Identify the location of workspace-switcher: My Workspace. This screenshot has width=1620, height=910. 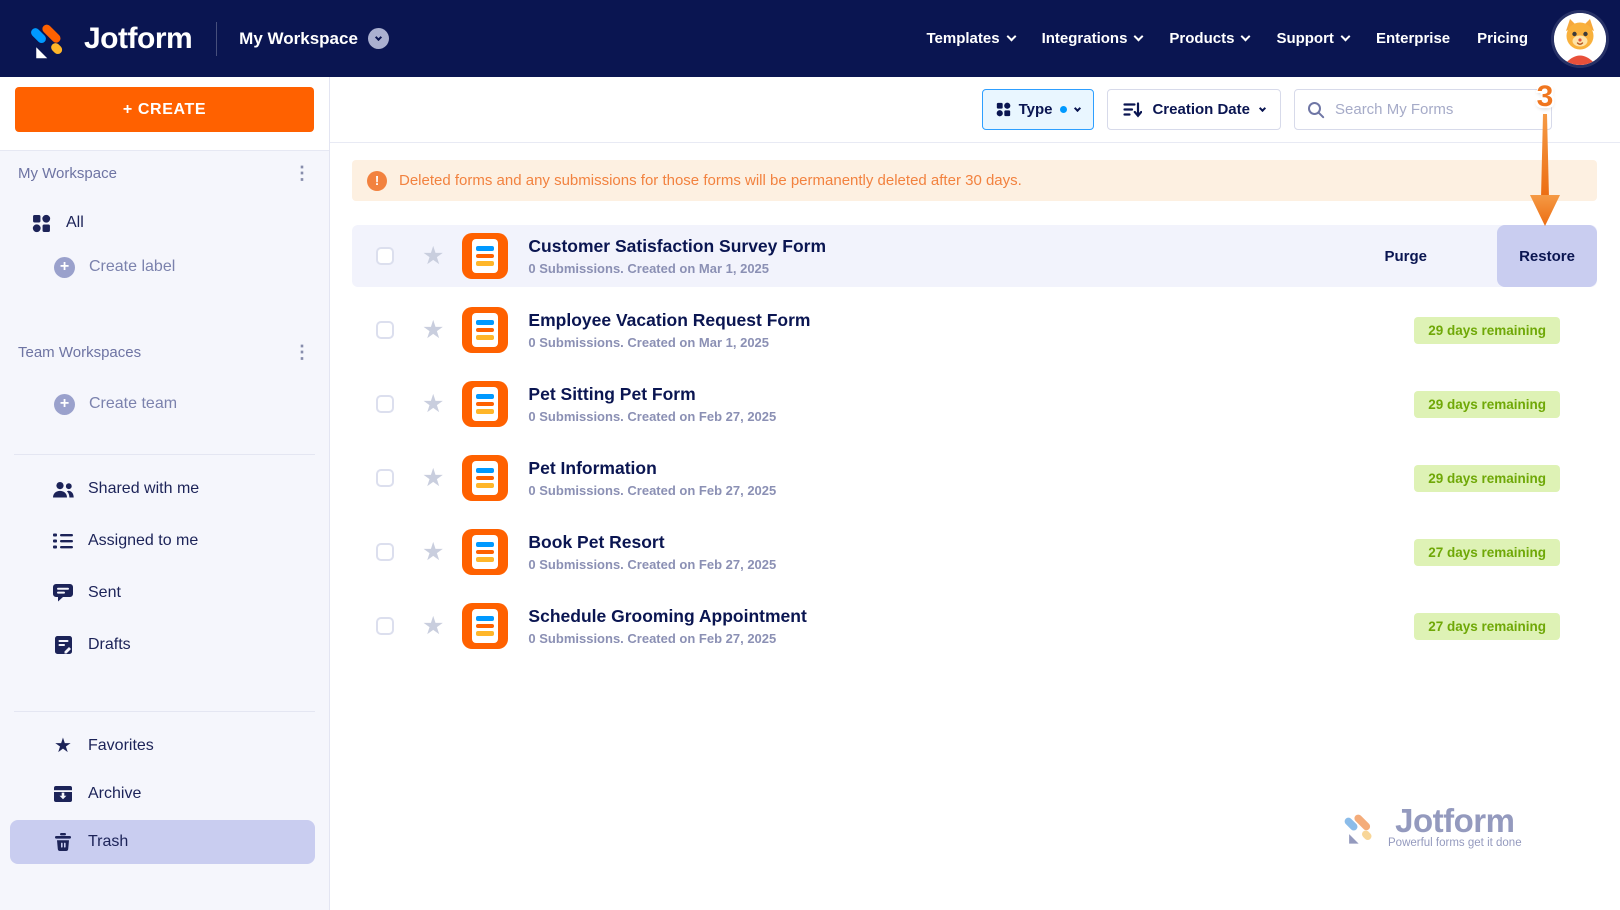
(314, 38).